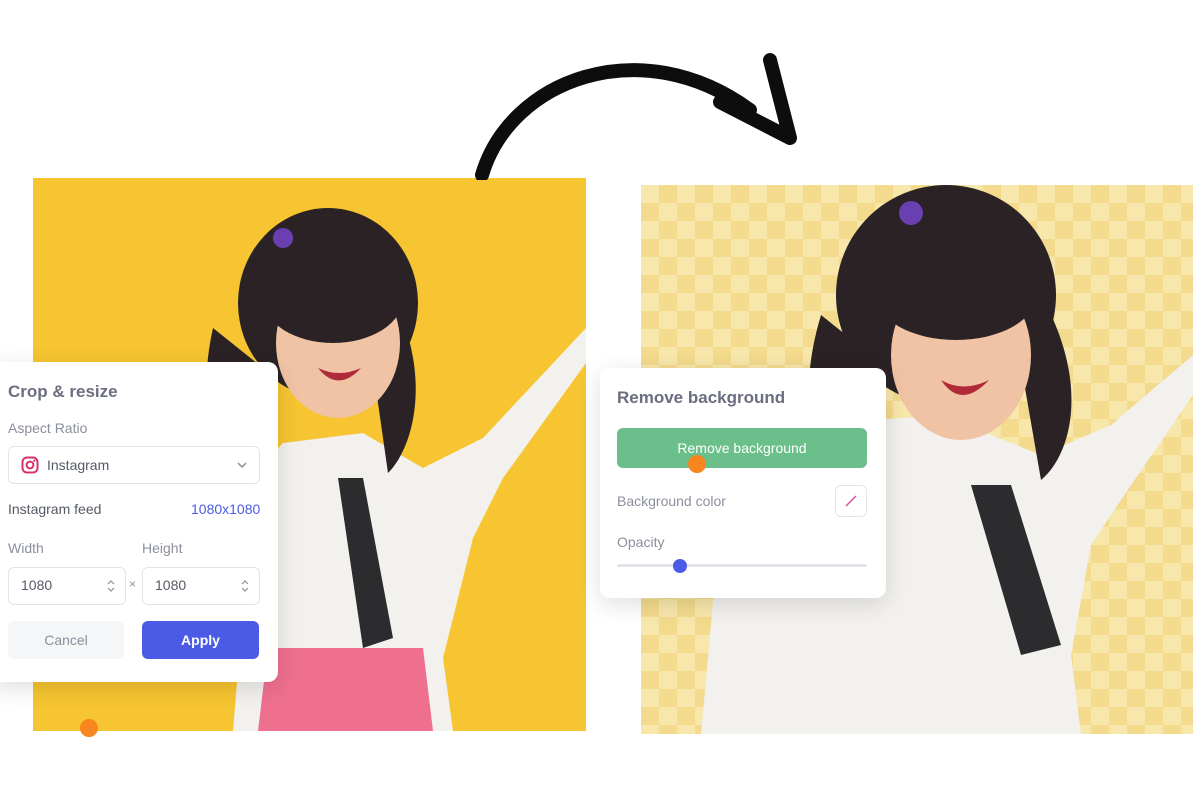  What do you see at coordinates (171, 585) in the screenshot?
I see `height-value: 1080` at bounding box center [171, 585].